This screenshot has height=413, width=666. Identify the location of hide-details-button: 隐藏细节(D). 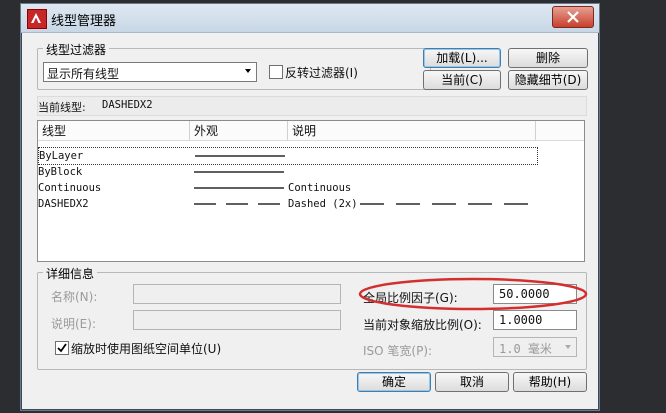
(548, 80).